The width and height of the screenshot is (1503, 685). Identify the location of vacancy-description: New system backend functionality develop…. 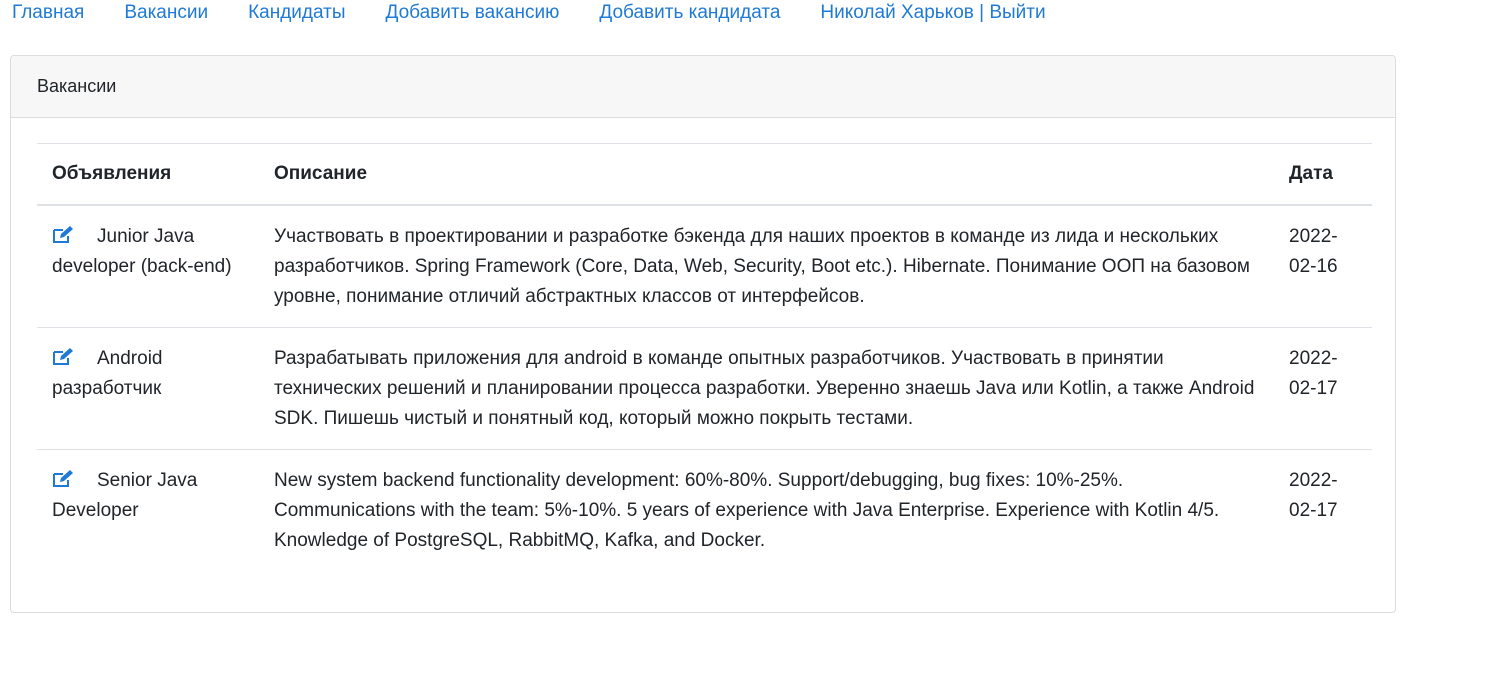
(747, 510).